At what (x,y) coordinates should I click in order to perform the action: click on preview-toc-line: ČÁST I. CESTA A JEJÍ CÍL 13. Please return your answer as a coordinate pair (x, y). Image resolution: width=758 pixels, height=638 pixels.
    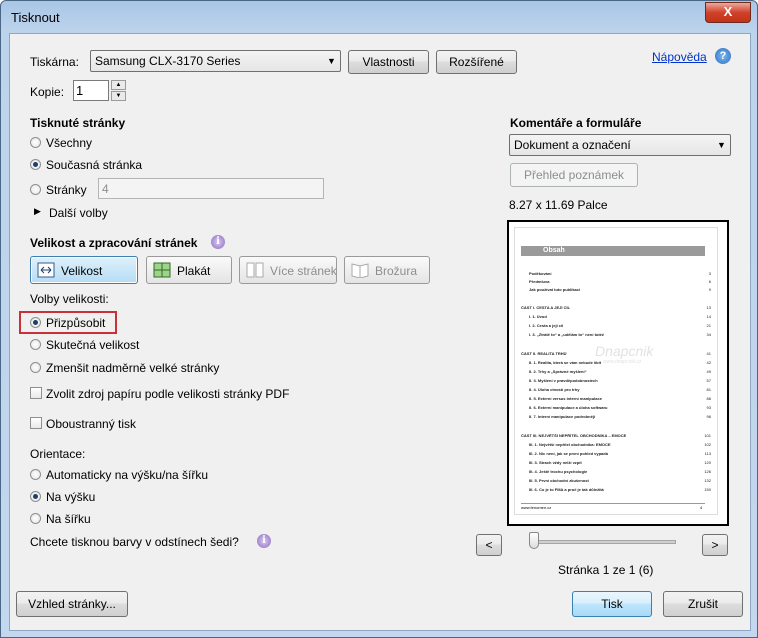
    Looking at the image, I should click on (616, 308).